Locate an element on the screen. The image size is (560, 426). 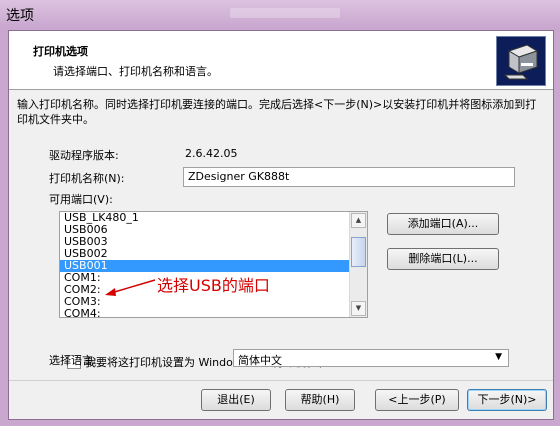
ports-scrollbar: ▲ ▼ is located at coordinates (358, 264).